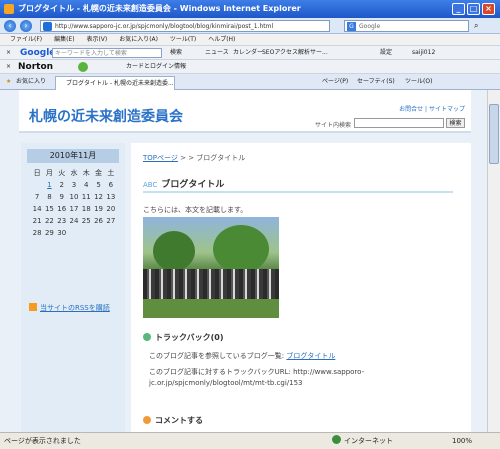  What do you see at coordinates (351, 26) in the screenshot?
I see `google-icon: G` at bounding box center [351, 26].